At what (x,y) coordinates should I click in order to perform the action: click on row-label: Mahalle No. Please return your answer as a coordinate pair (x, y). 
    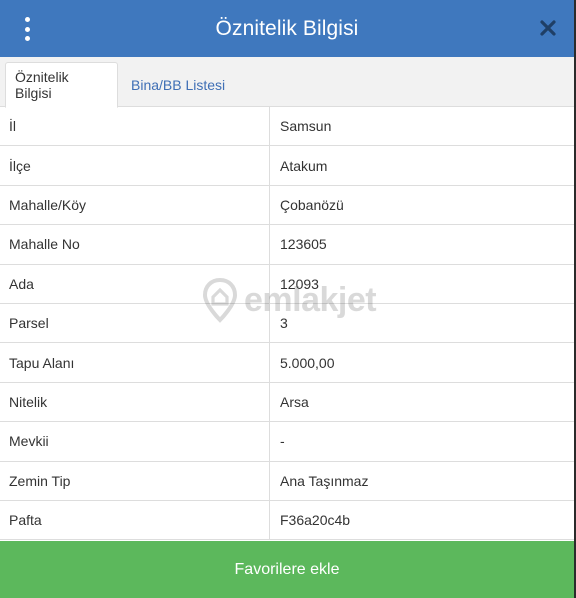
    Looking at the image, I should click on (135, 244).